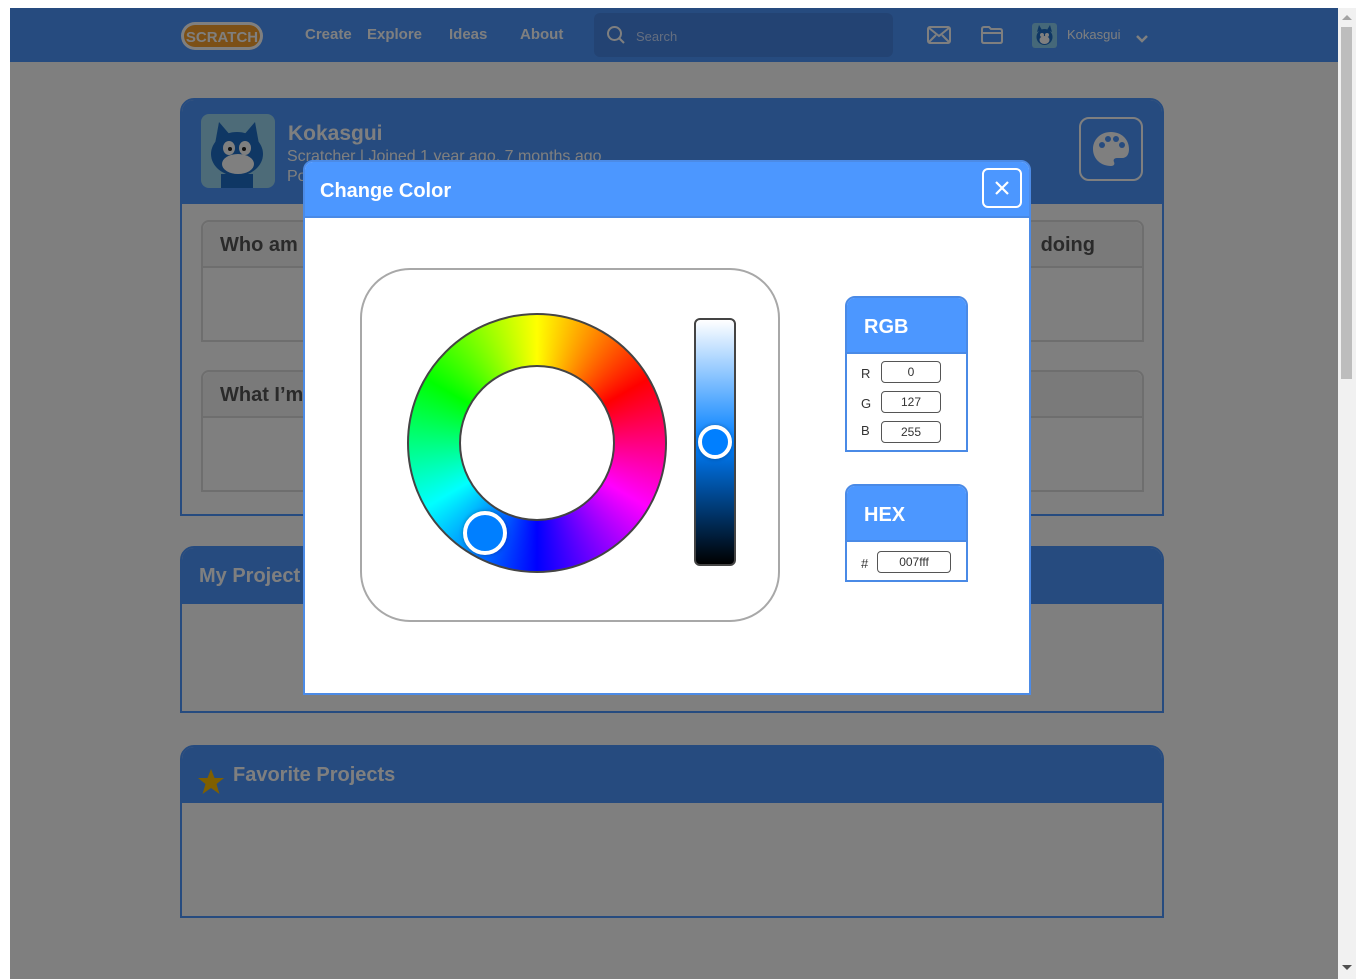  What do you see at coordinates (667, 190) in the screenshot?
I see `modal-header: Change Color` at bounding box center [667, 190].